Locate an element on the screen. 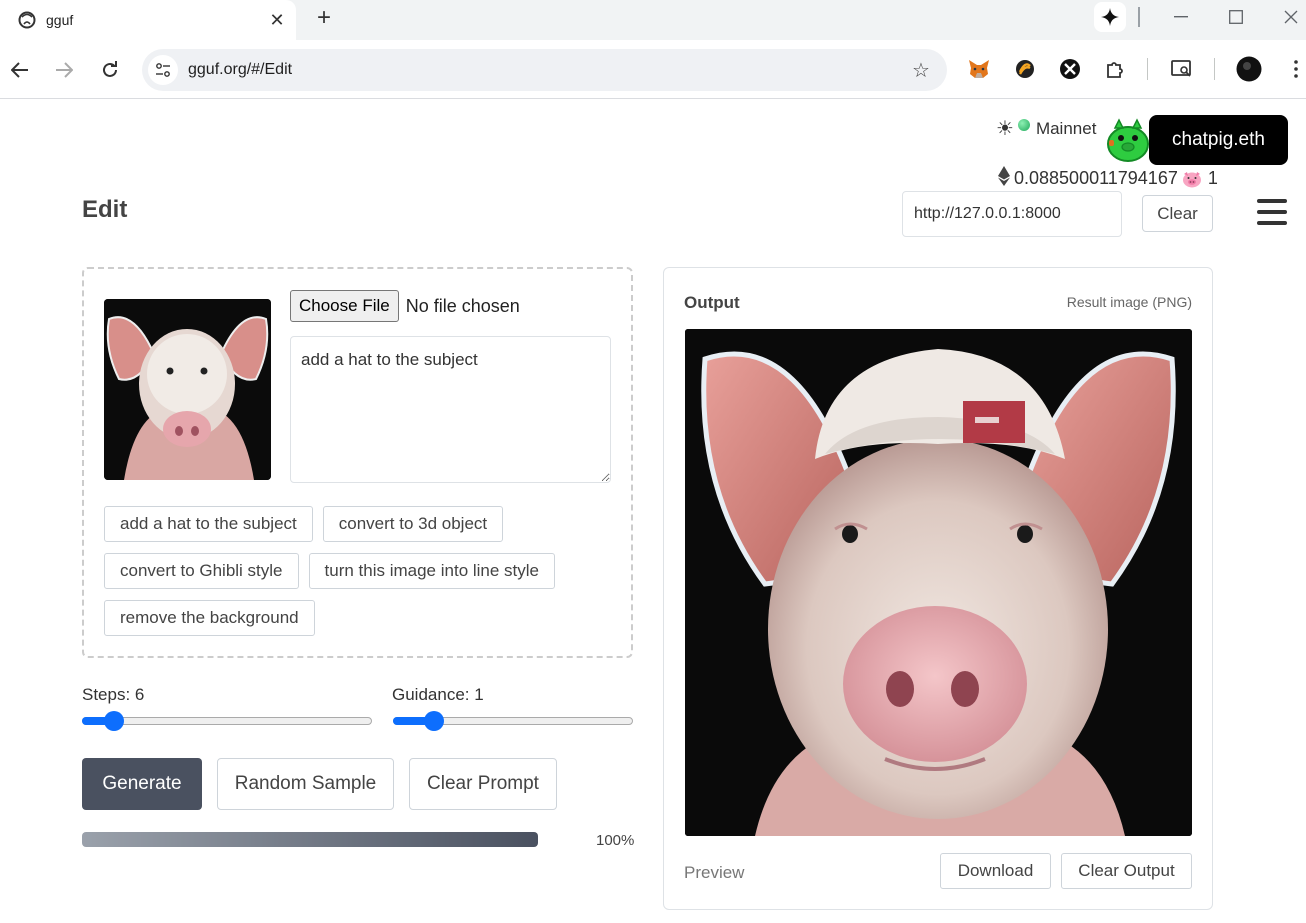  ens-account-button: chatpig.eth is located at coordinates (1218, 140).